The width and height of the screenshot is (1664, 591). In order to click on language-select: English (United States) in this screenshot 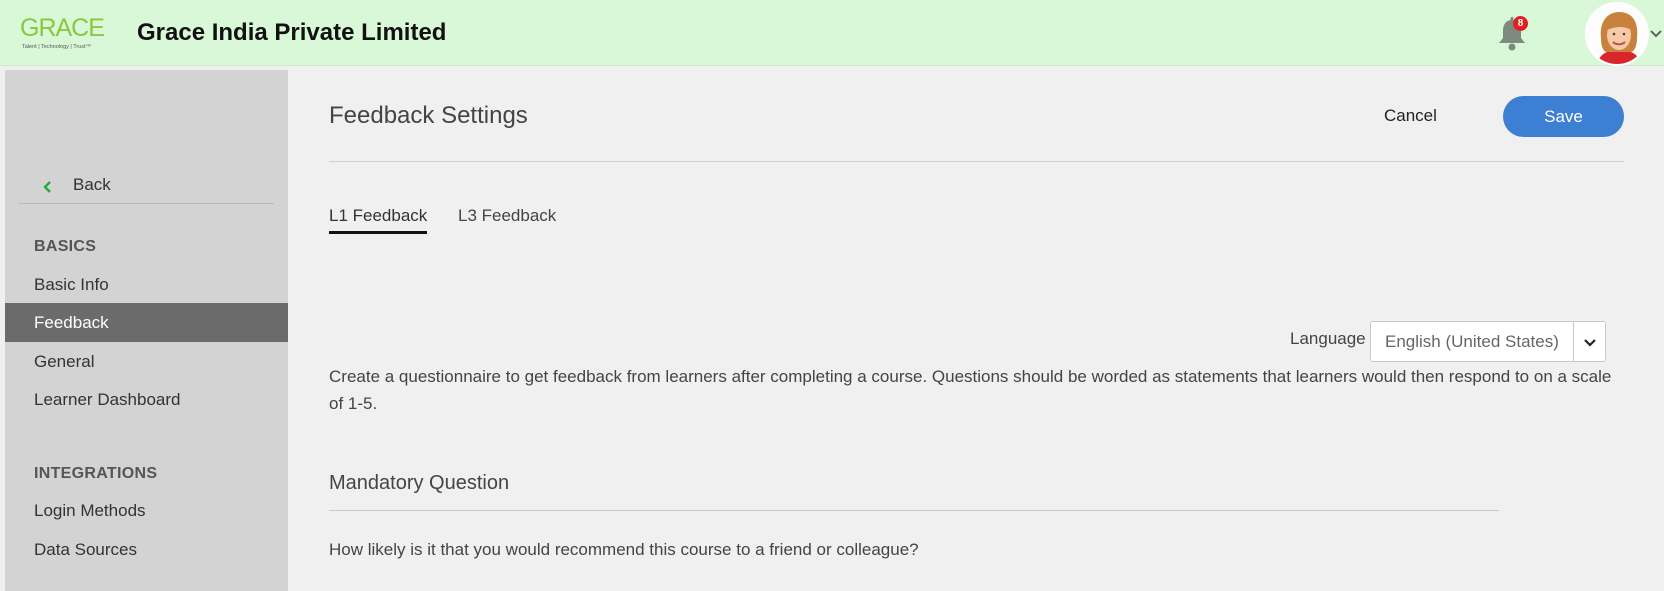, I will do `click(1488, 341)`.